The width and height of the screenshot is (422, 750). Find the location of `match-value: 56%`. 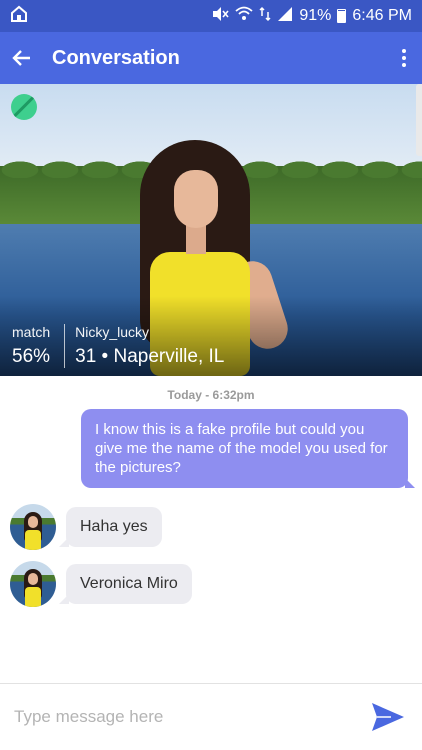

match-value: 56% is located at coordinates (31, 356).